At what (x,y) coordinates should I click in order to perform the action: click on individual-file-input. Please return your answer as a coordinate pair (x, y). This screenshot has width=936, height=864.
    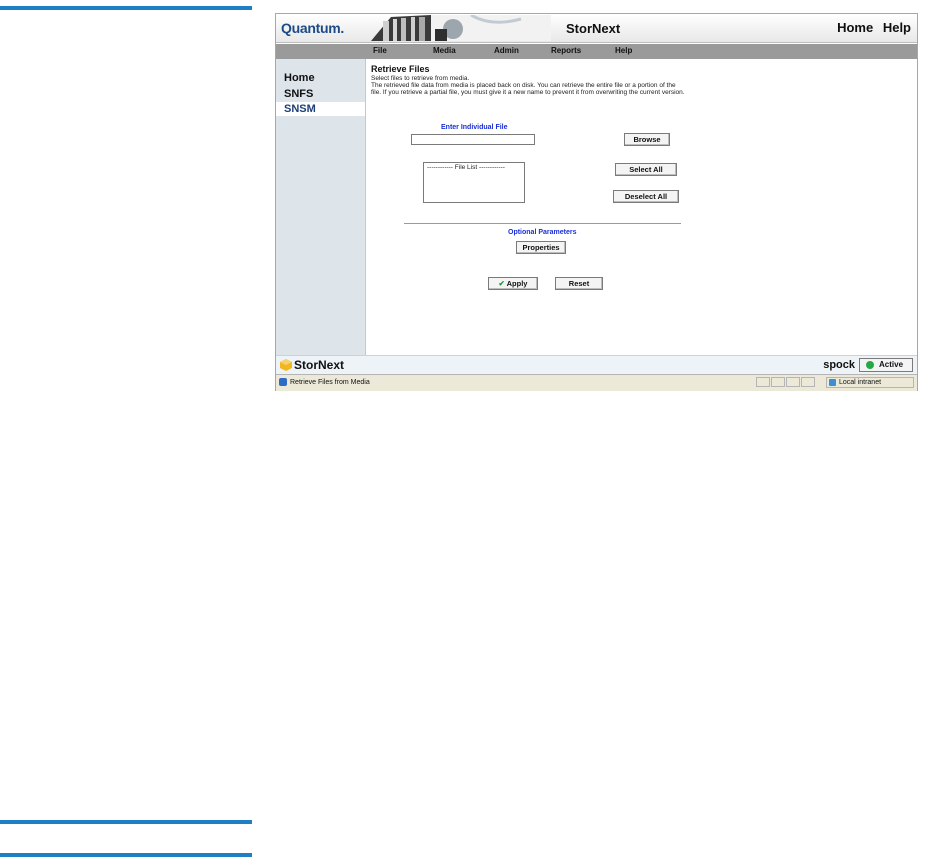
    Looking at the image, I should click on (473, 139).